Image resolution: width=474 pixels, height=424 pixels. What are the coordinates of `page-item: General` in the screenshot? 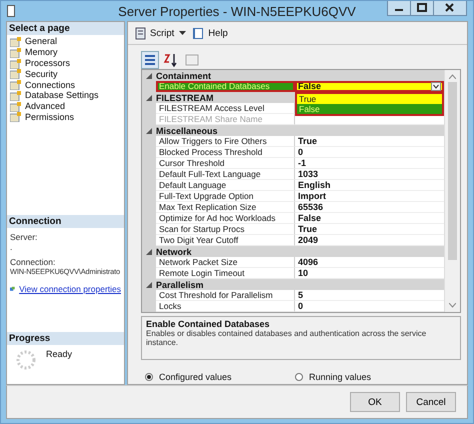 It's located at (65, 41).